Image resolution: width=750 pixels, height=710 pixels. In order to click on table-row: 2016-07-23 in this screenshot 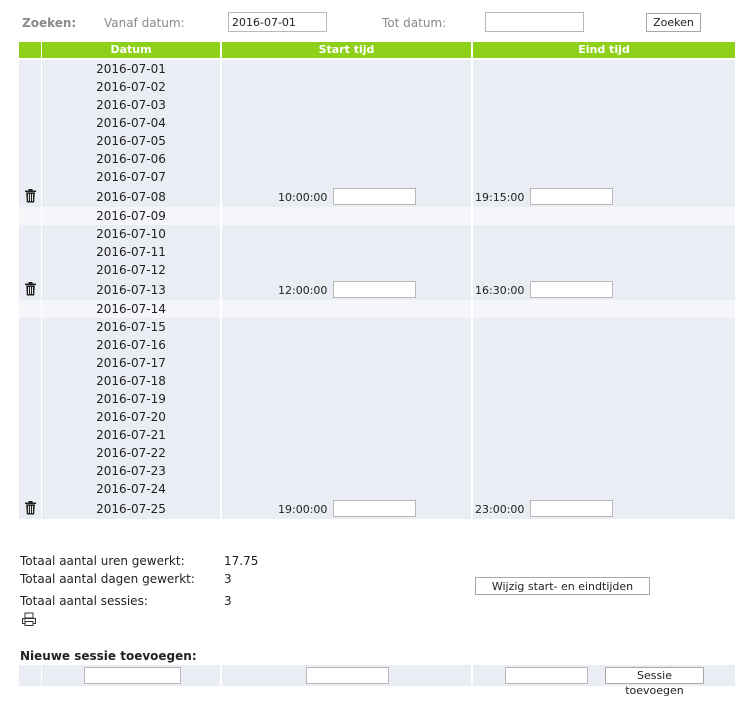, I will do `click(377, 471)`.